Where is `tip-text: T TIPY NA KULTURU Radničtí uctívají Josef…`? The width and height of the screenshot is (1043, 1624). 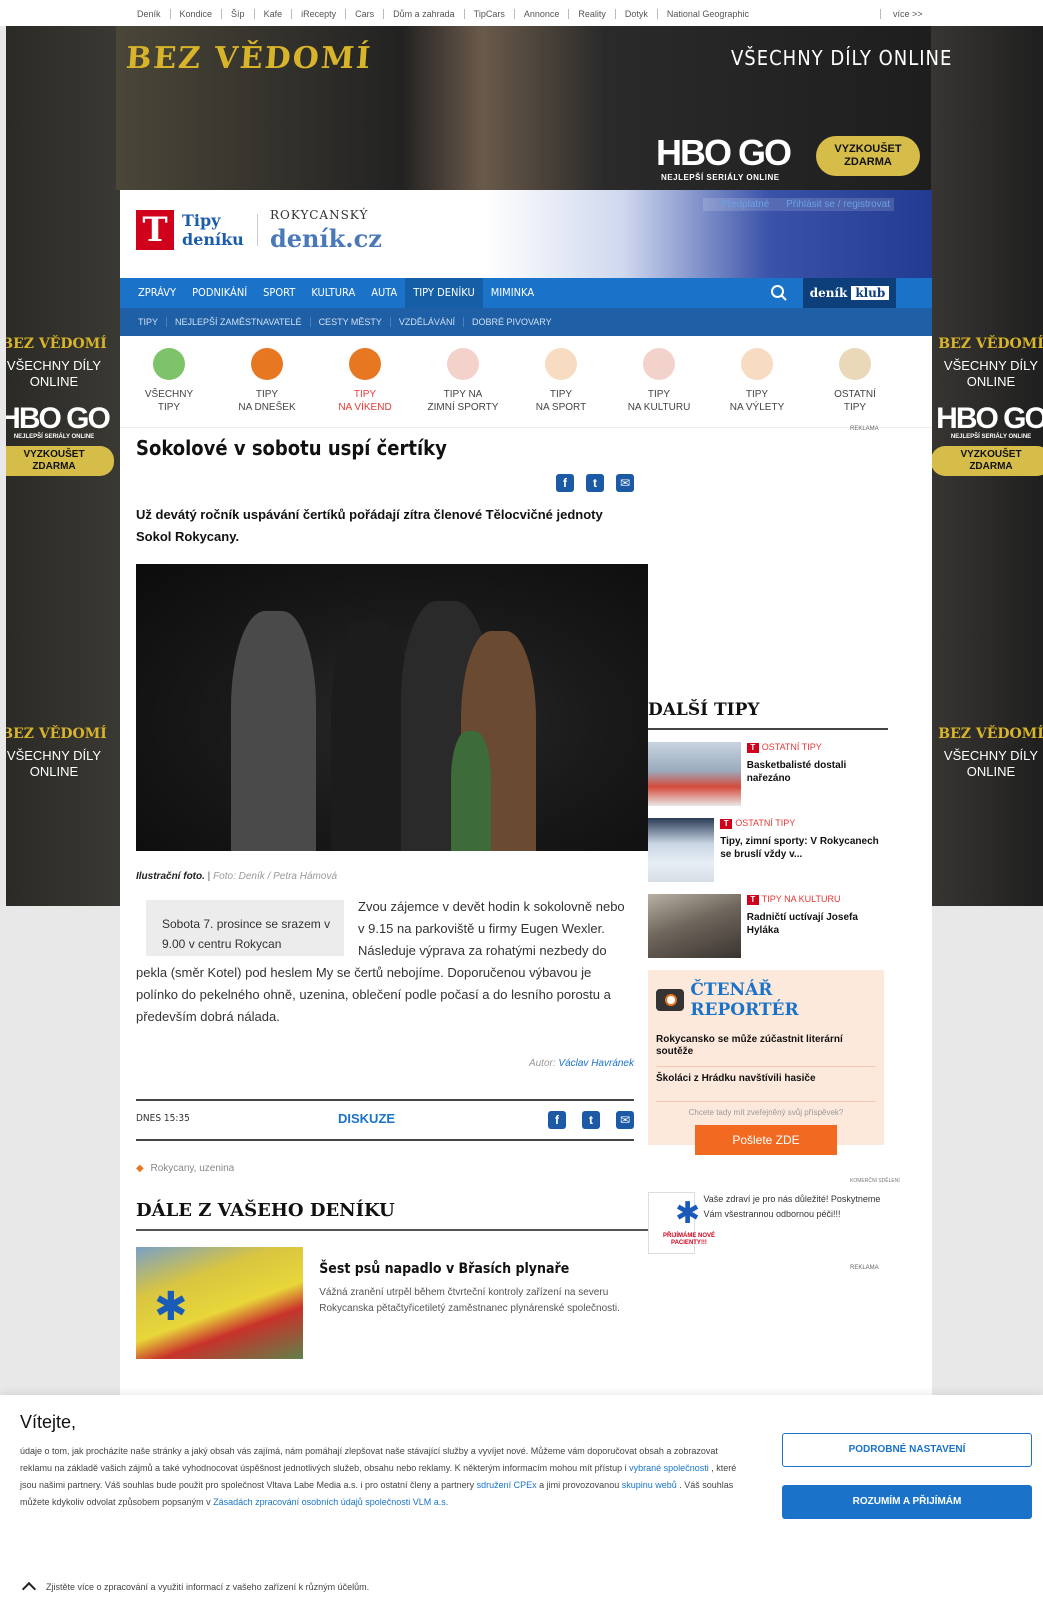 tip-text: T TIPY NA KULTURU Radničtí uctívají Josef… is located at coordinates (817, 926).